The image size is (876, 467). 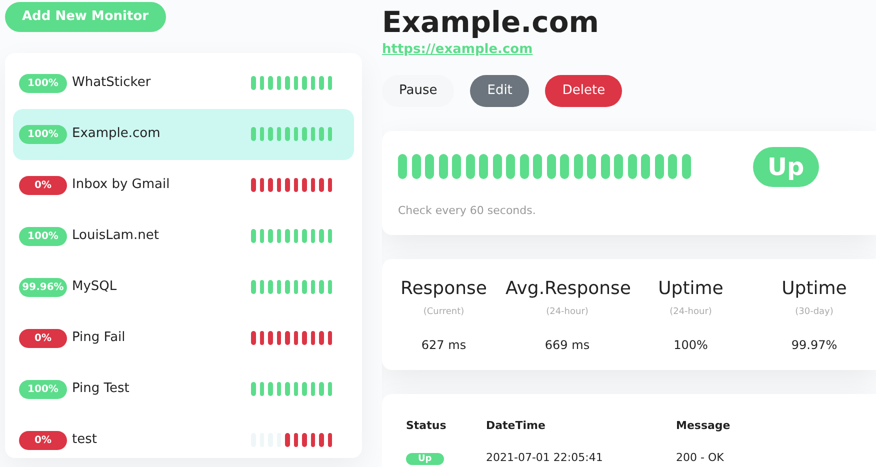 What do you see at coordinates (183, 338) in the screenshot?
I see `monitor-list-item: 0% Ping Fail` at bounding box center [183, 338].